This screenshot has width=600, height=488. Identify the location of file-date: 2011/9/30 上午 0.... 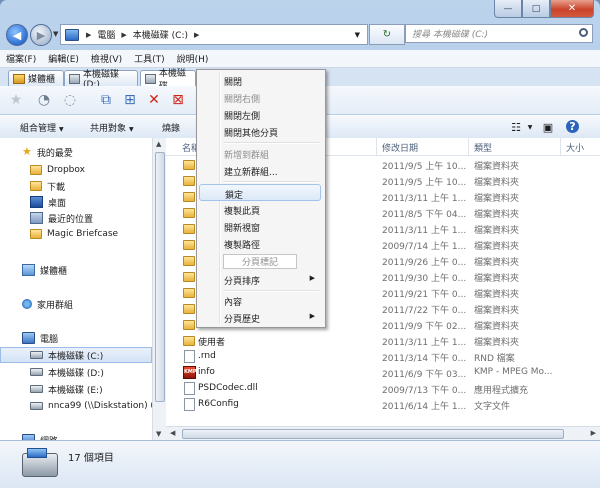
(424, 279).